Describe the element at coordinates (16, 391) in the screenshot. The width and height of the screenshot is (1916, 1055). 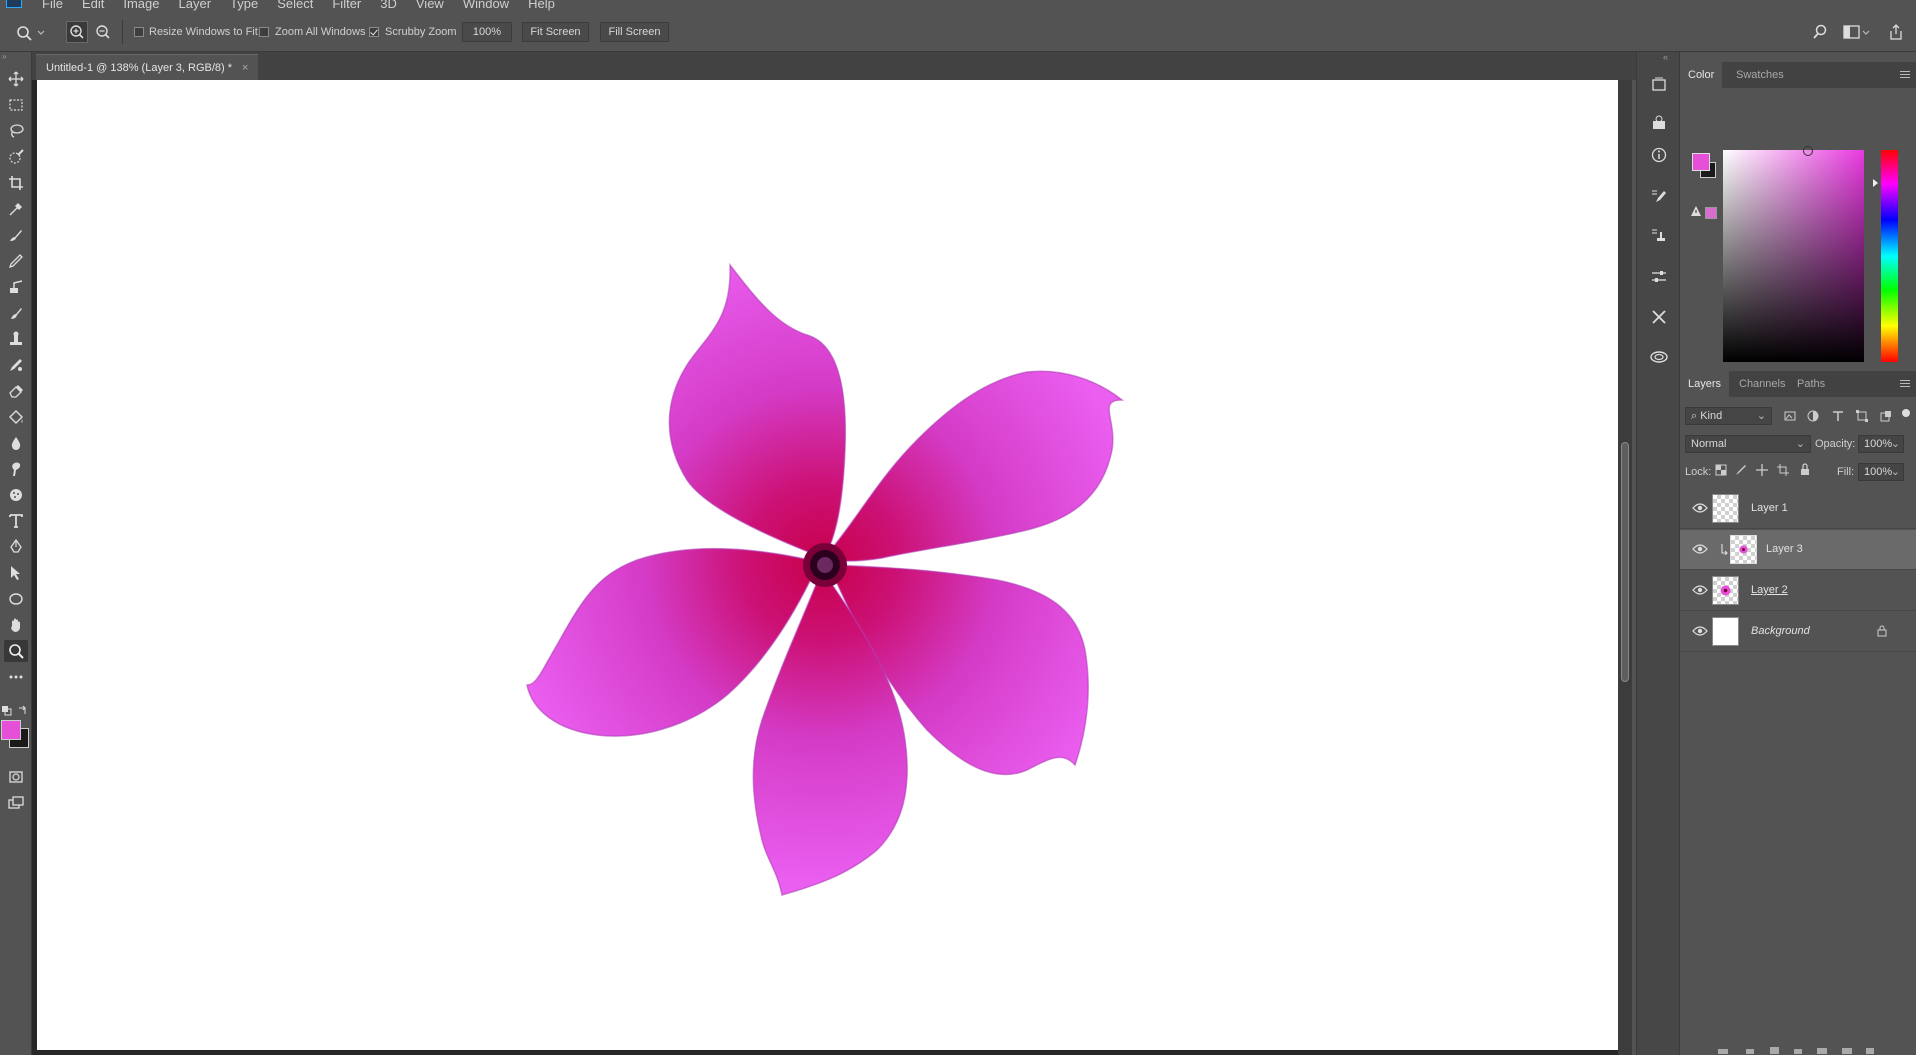
I see `eraser-tool-icon` at that location.